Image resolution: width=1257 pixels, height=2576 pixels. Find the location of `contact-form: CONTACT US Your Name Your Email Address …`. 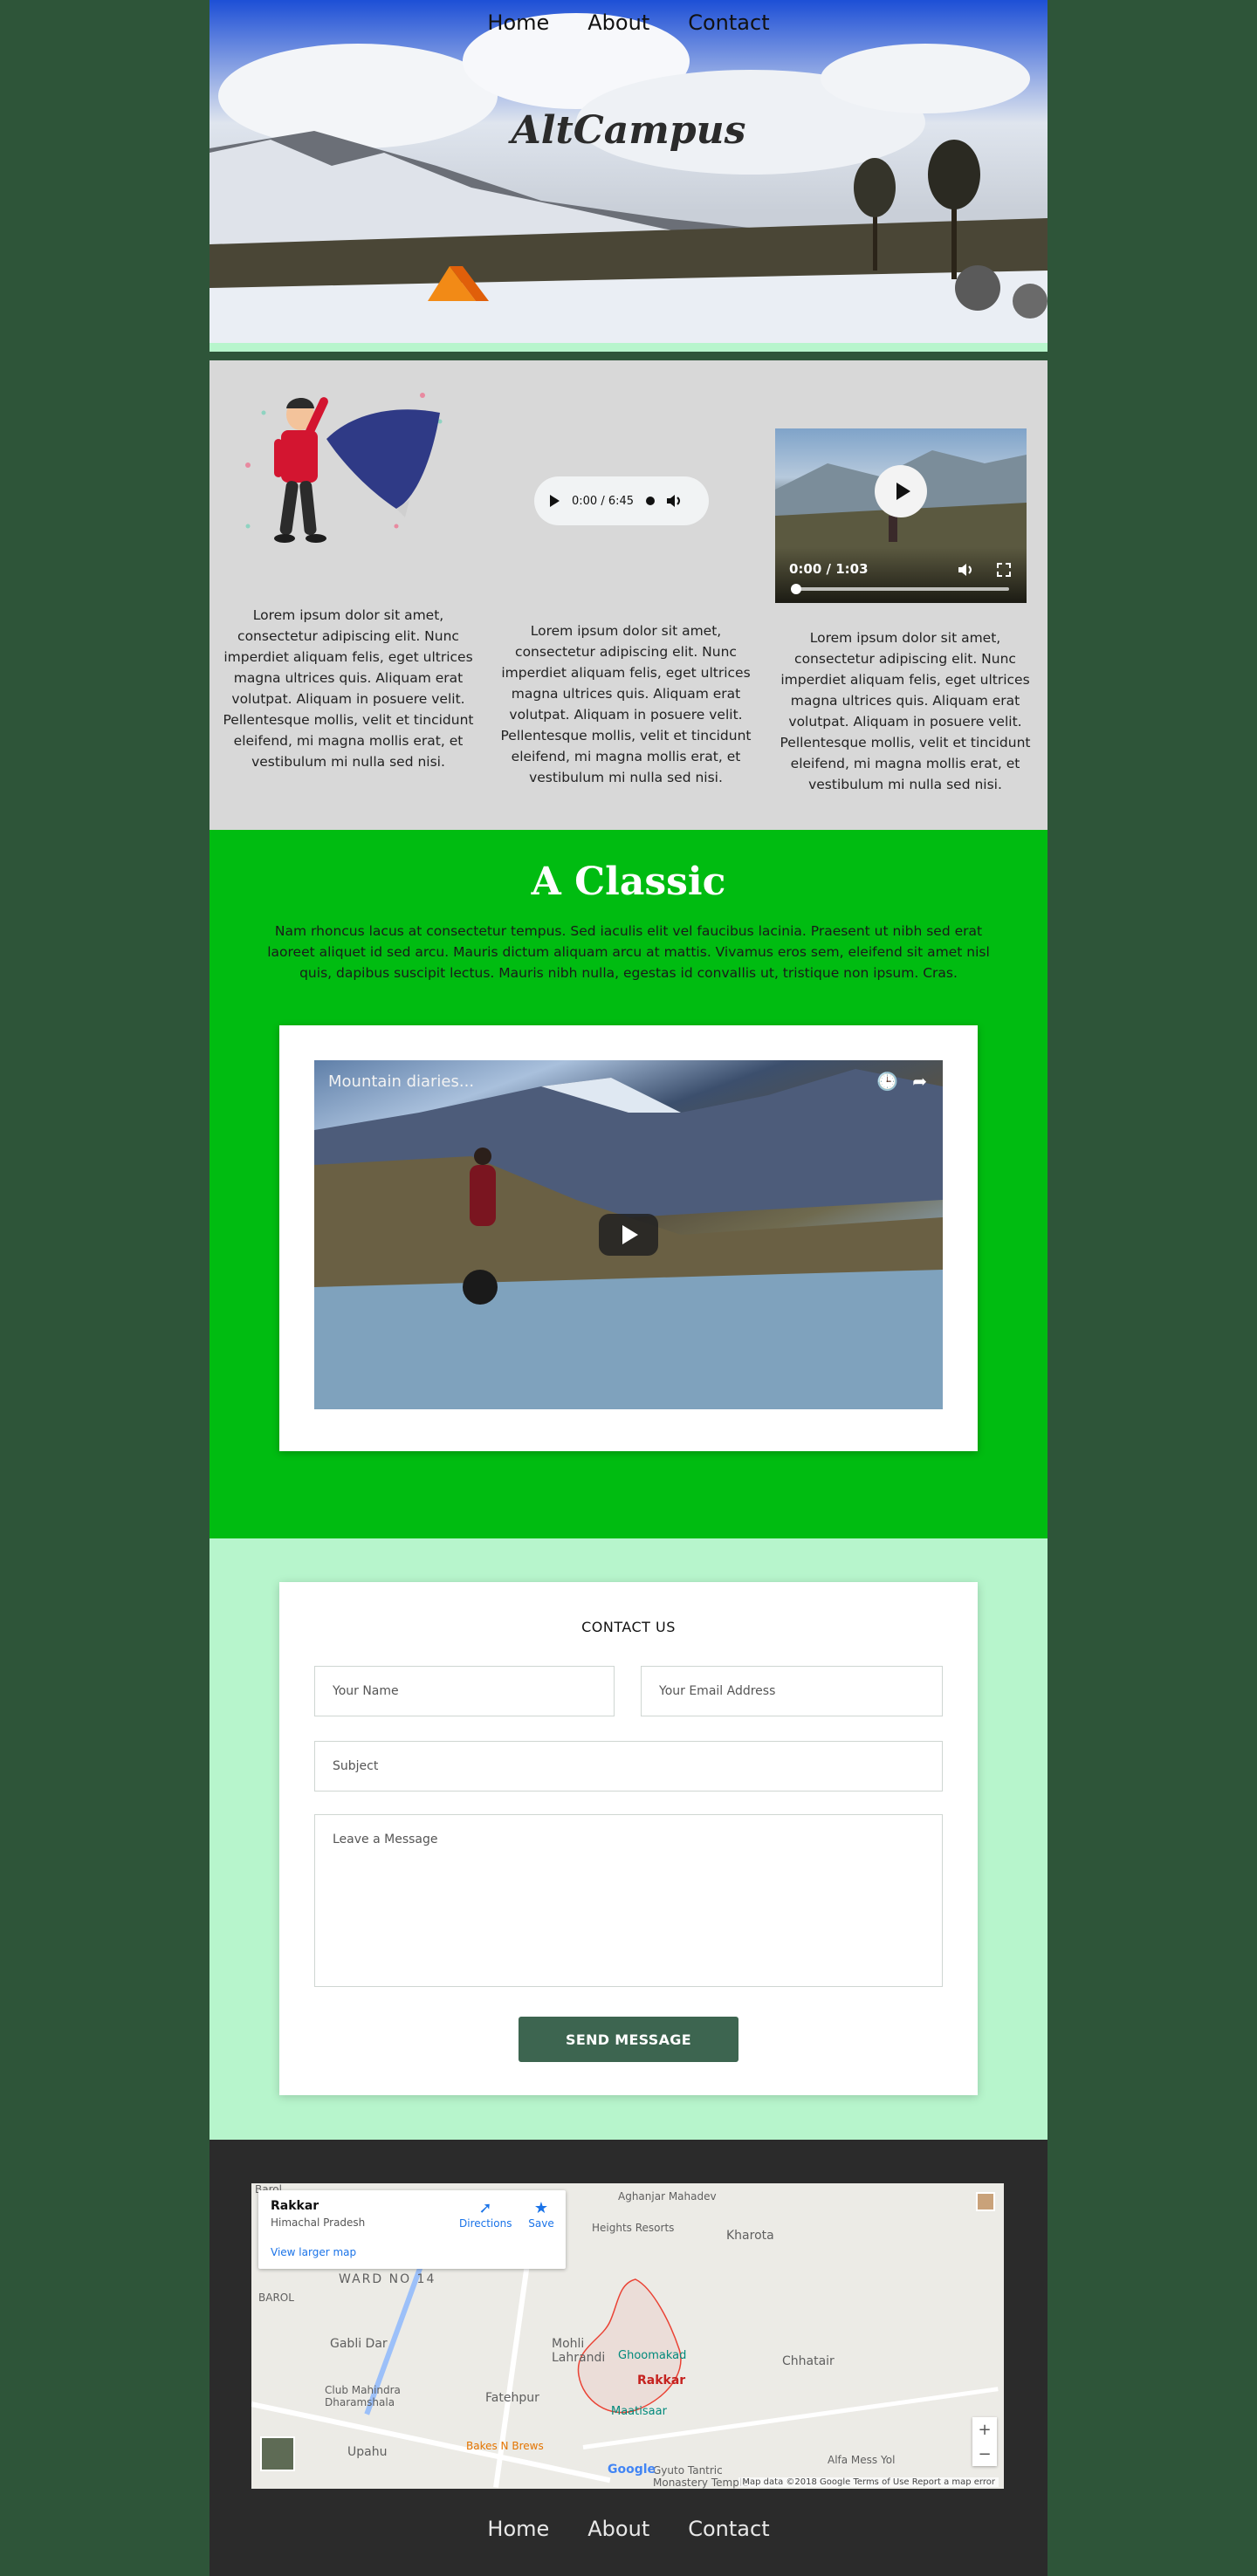

contact-form: CONTACT US Your Name Your Email Address … is located at coordinates (628, 1839).